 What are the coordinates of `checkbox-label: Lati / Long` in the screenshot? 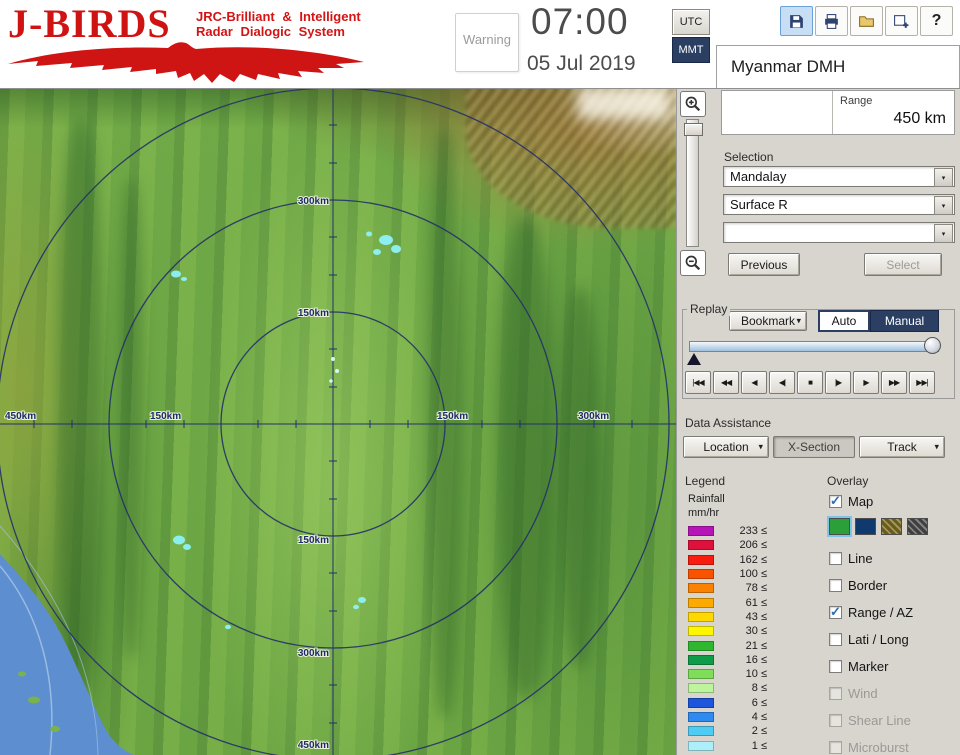 It's located at (878, 639).